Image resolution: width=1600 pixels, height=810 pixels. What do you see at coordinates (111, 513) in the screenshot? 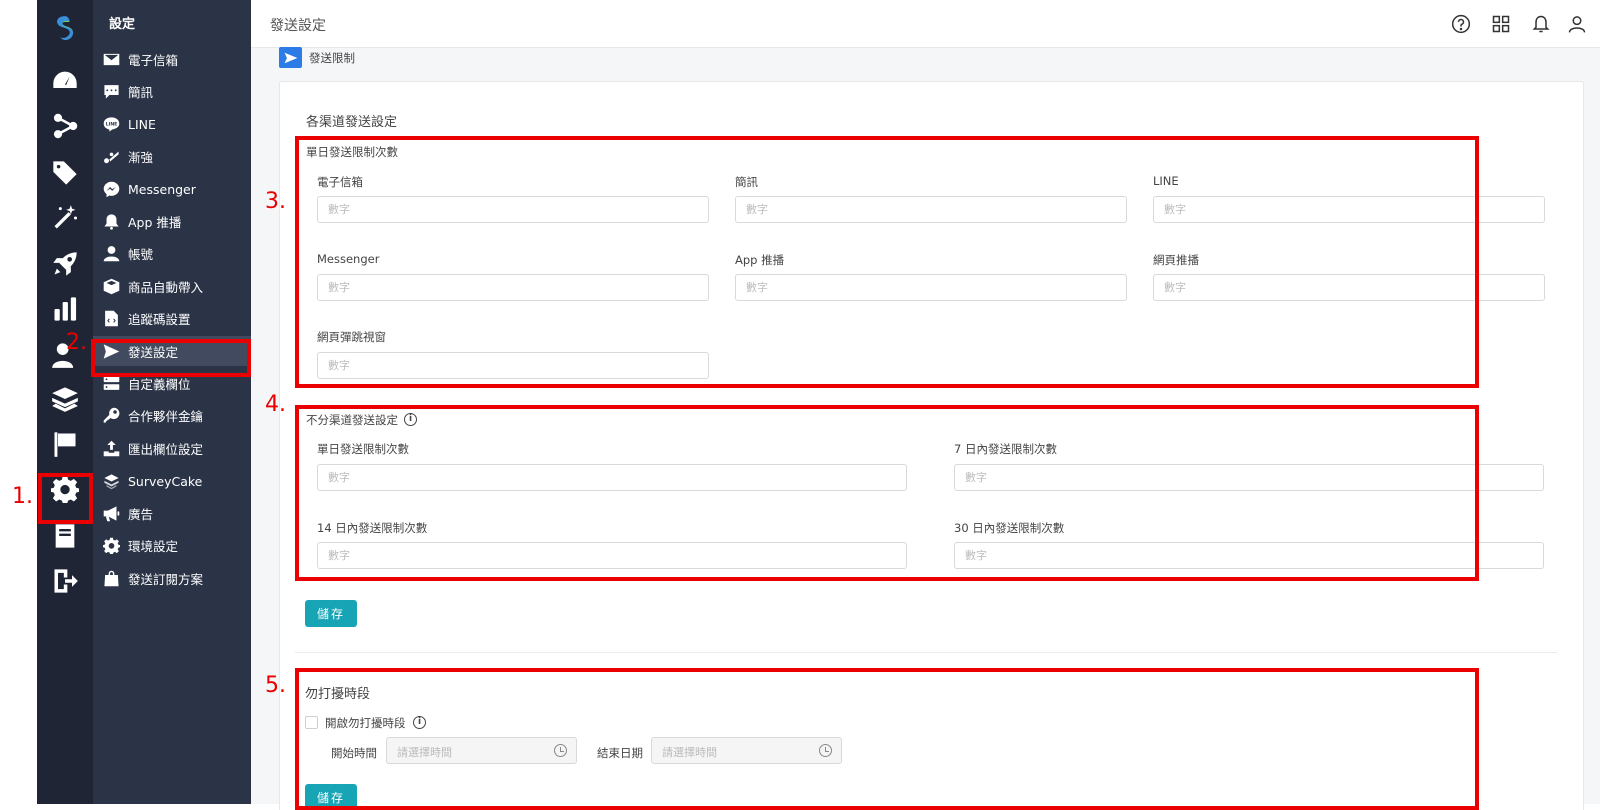
I see `megaphone-icon` at bounding box center [111, 513].